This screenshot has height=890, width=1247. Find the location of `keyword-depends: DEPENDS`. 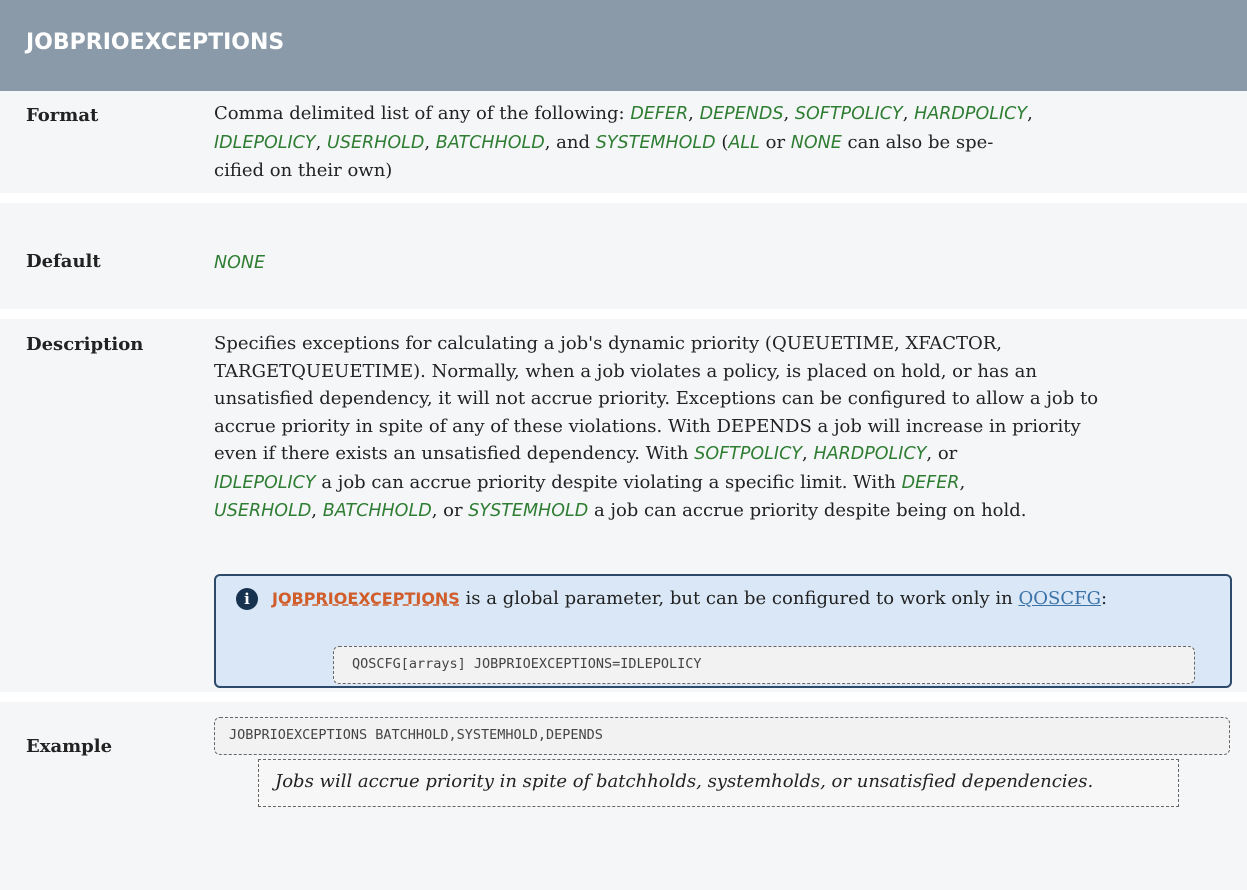

keyword-depends: DEPENDS is located at coordinates (741, 114).